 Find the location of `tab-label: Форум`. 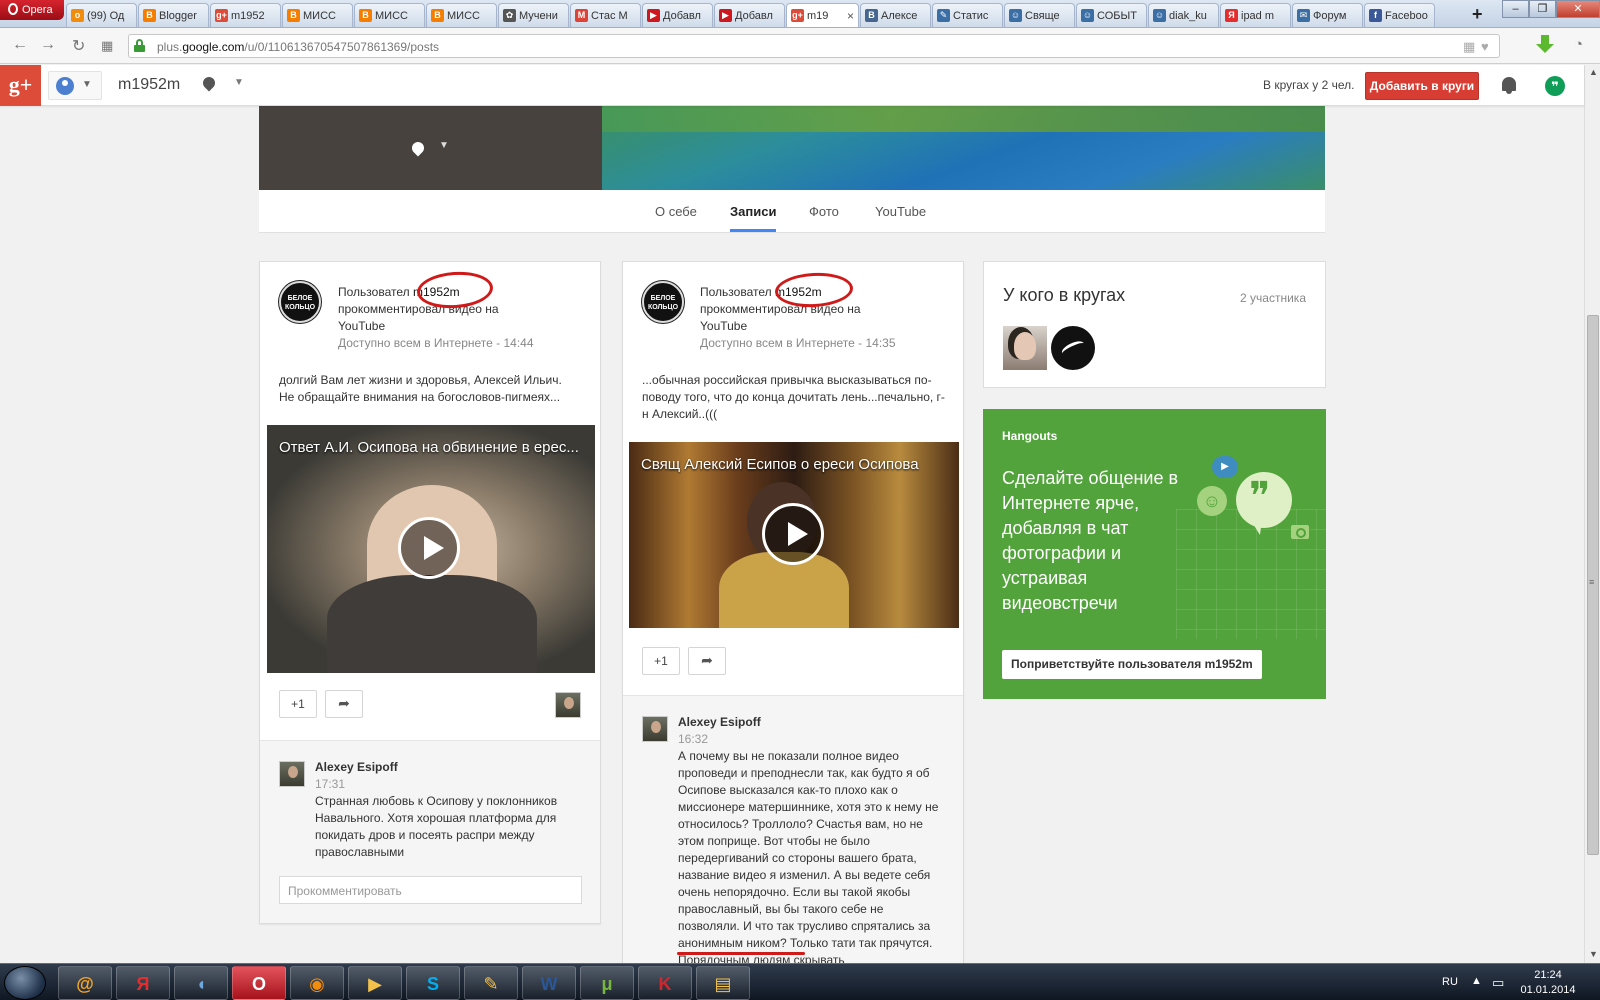

tab-label: Форум is located at coordinates (1330, 15).